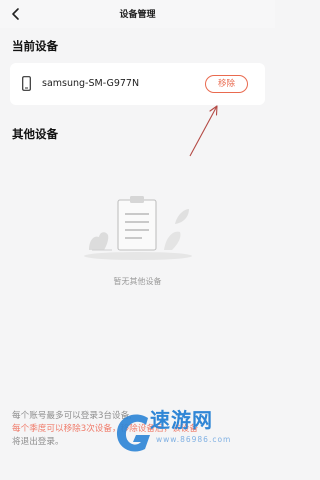 This screenshot has width=320, height=480. Describe the element at coordinates (35, 134) in the screenshot. I see `other-devices-heading: 其他设备` at that location.